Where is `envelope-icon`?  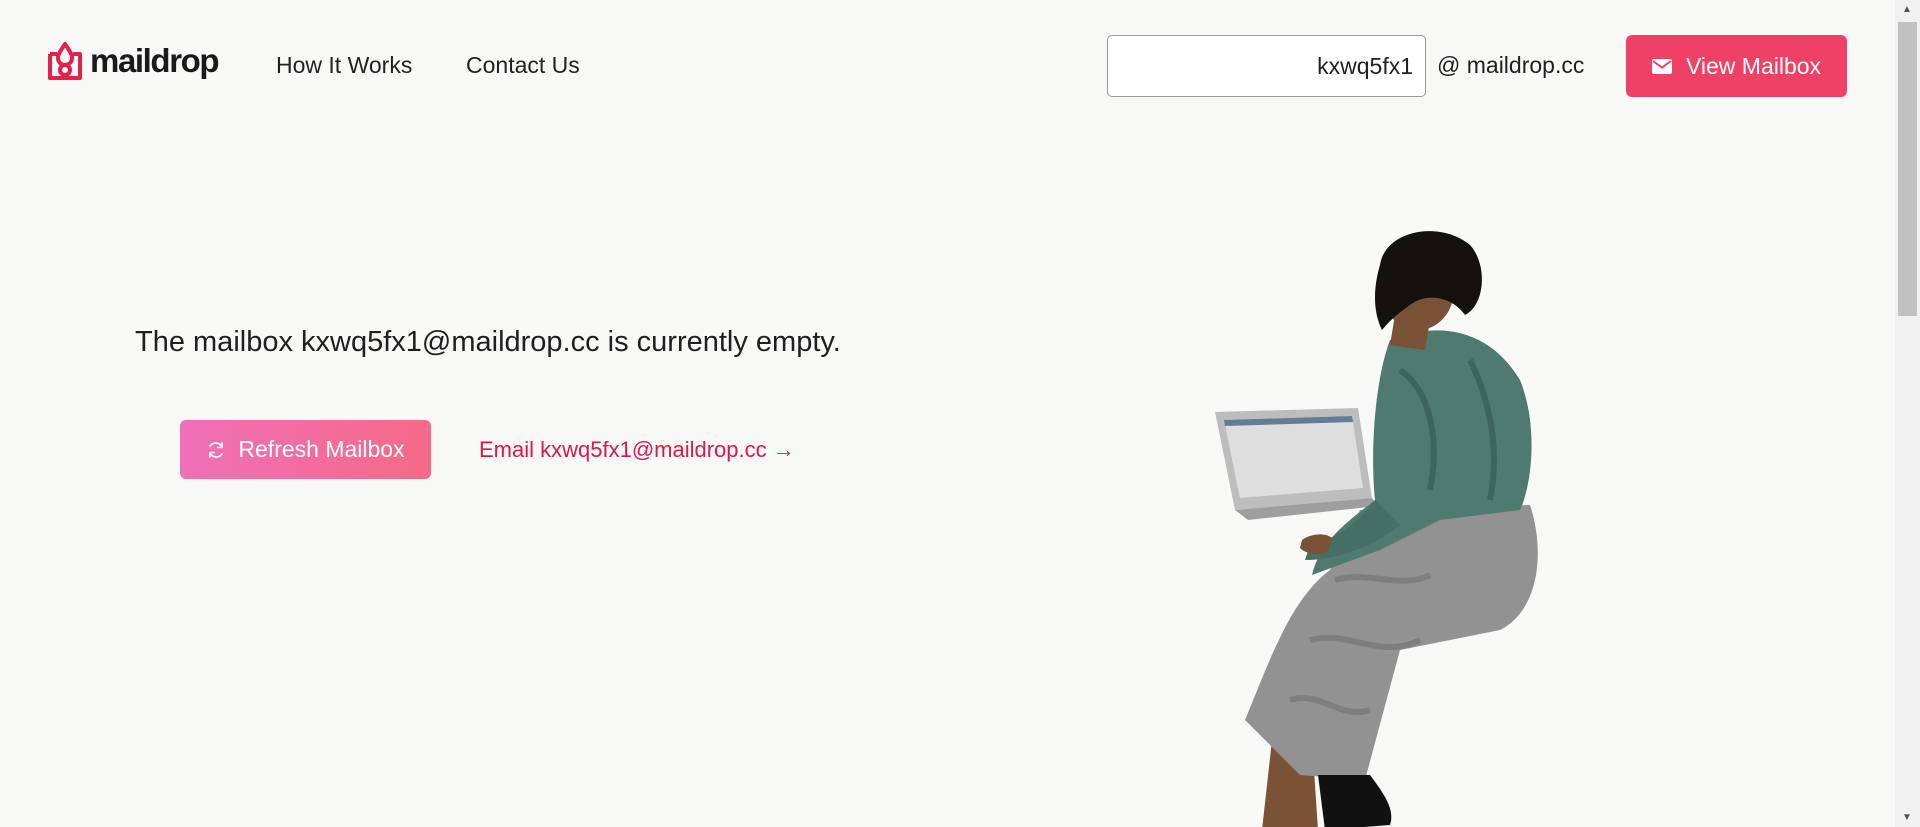
envelope-icon is located at coordinates (1661, 66).